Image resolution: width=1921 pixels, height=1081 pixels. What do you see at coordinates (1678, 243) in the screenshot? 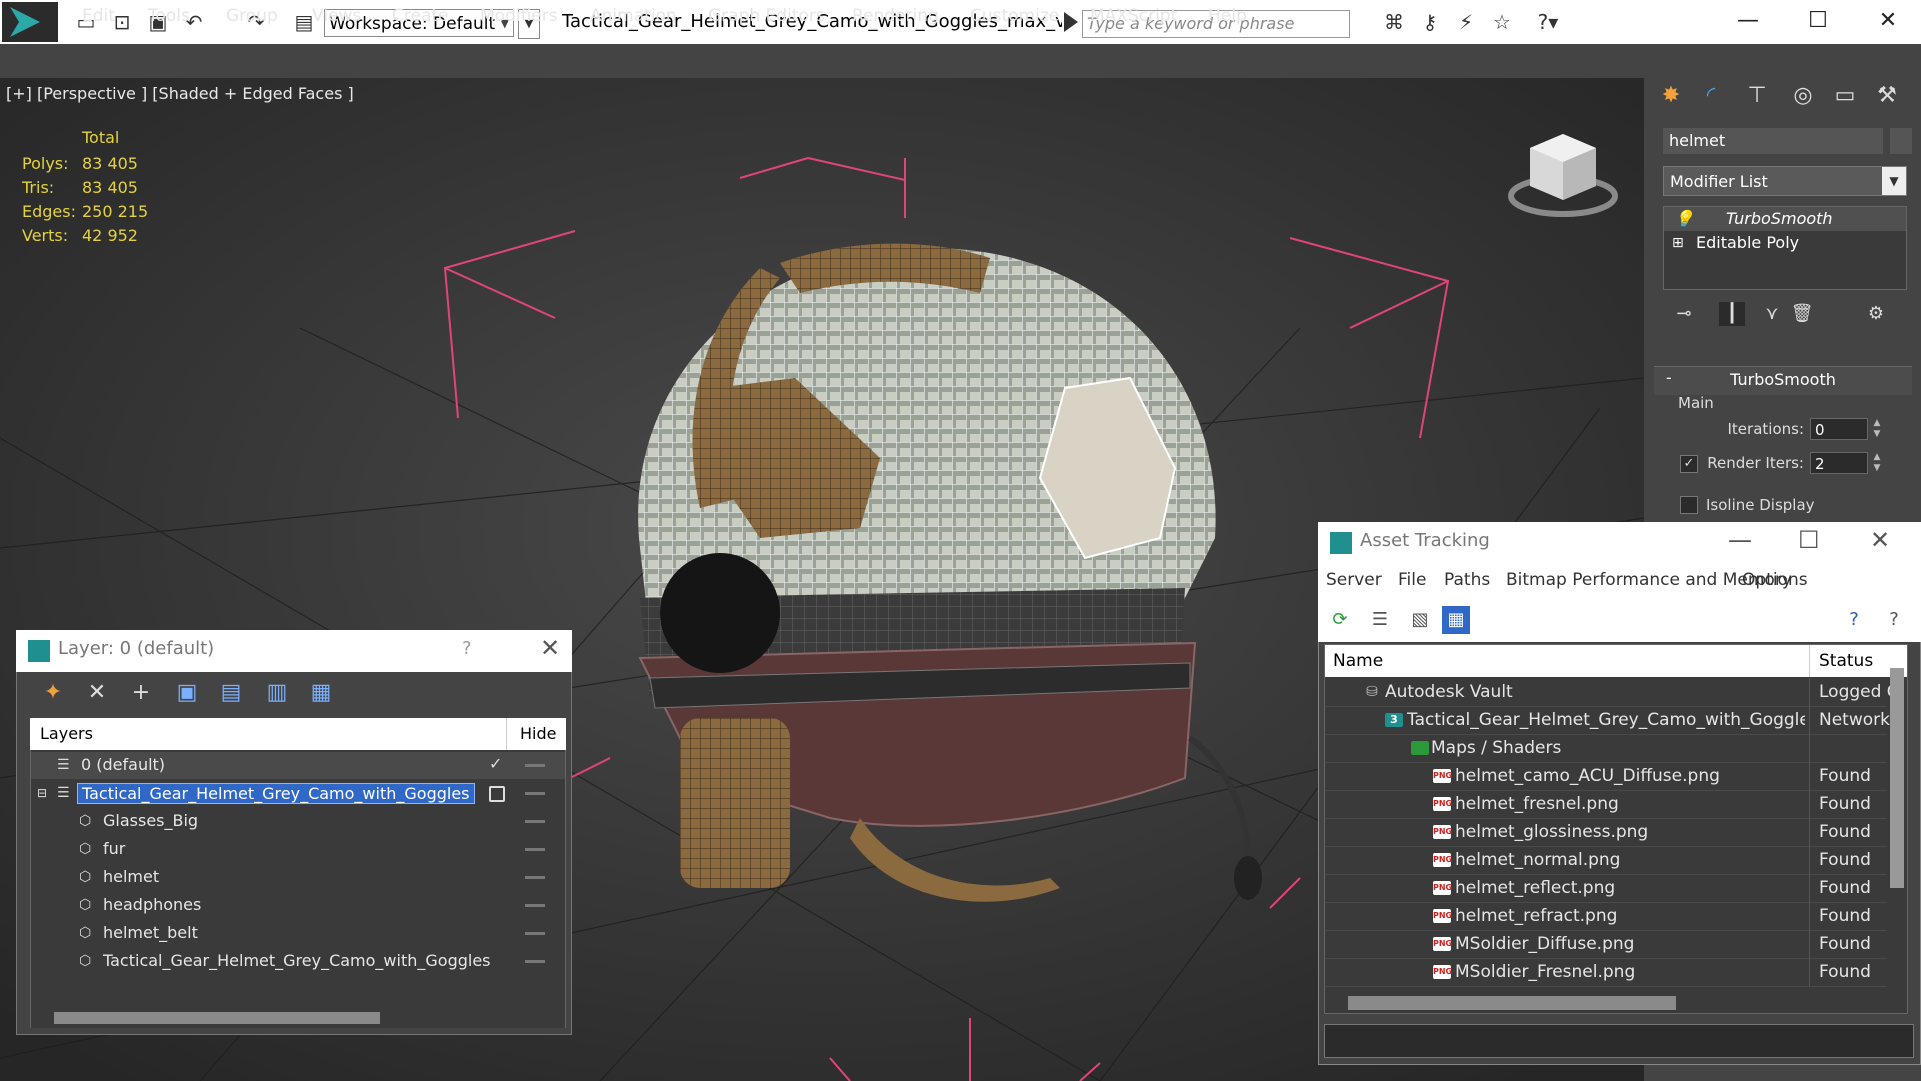
I see `expand-plus-icon: ⊞` at bounding box center [1678, 243].